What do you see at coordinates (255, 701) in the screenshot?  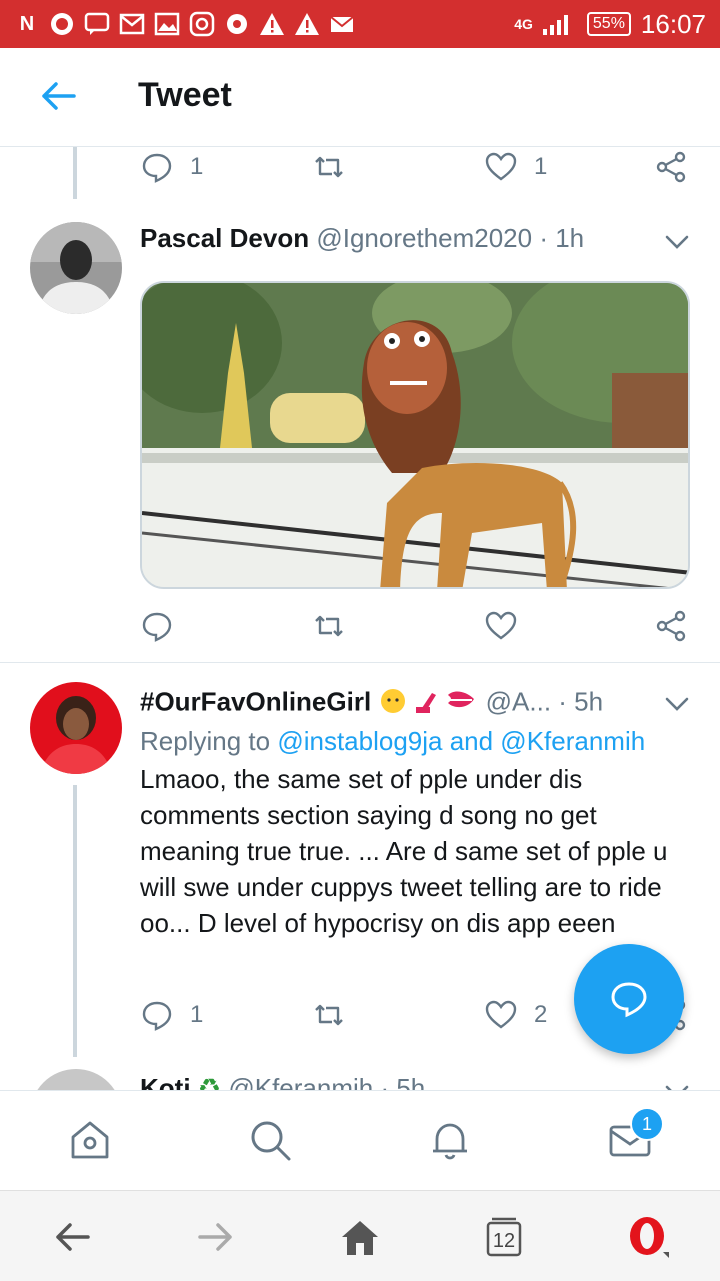 I see `user-name: #OurFavOnlineGirl` at bounding box center [255, 701].